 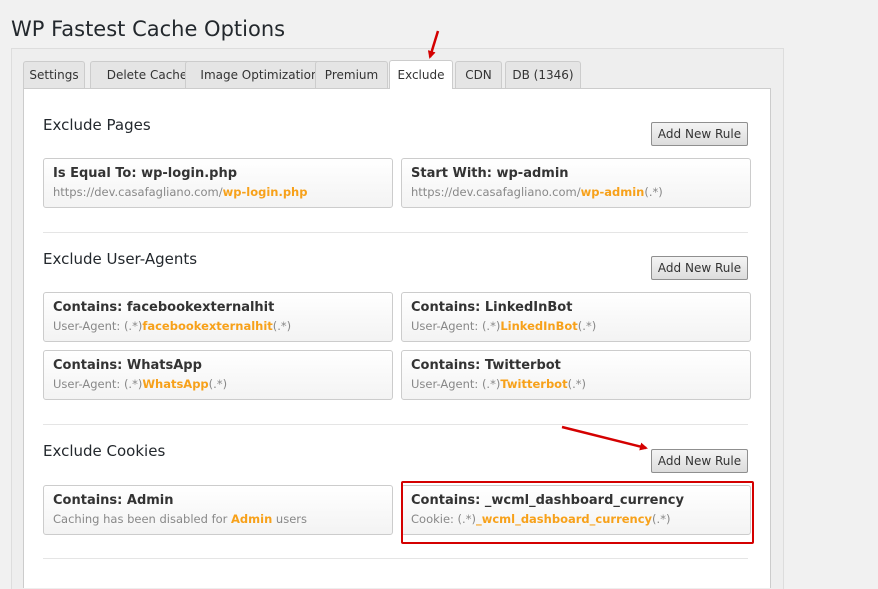 What do you see at coordinates (433, 44) in the screenshot?
I see `annotation-arrow-exclude-tab` at bounding box center [433, 44].